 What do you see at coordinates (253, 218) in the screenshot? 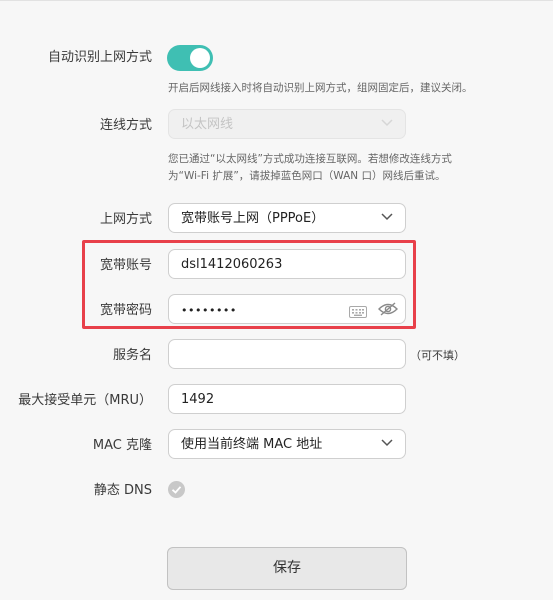
I see `internet-mode-value: 宽带账号上网（PPPoE）` at bounding box center [253, 218].